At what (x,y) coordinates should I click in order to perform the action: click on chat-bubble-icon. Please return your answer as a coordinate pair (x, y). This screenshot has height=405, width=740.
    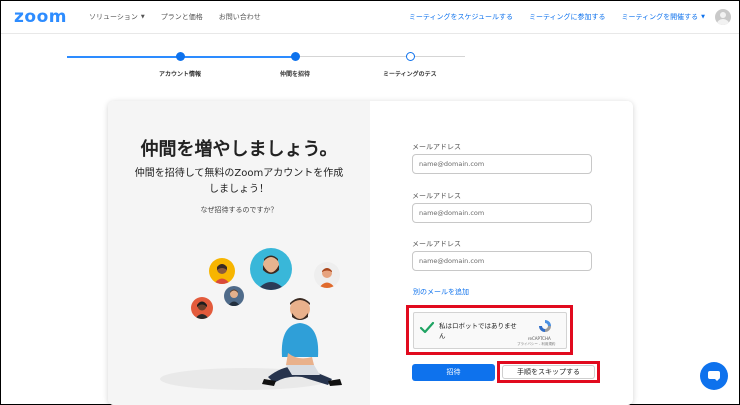
    Looking at the image, I should click on (714, 376).